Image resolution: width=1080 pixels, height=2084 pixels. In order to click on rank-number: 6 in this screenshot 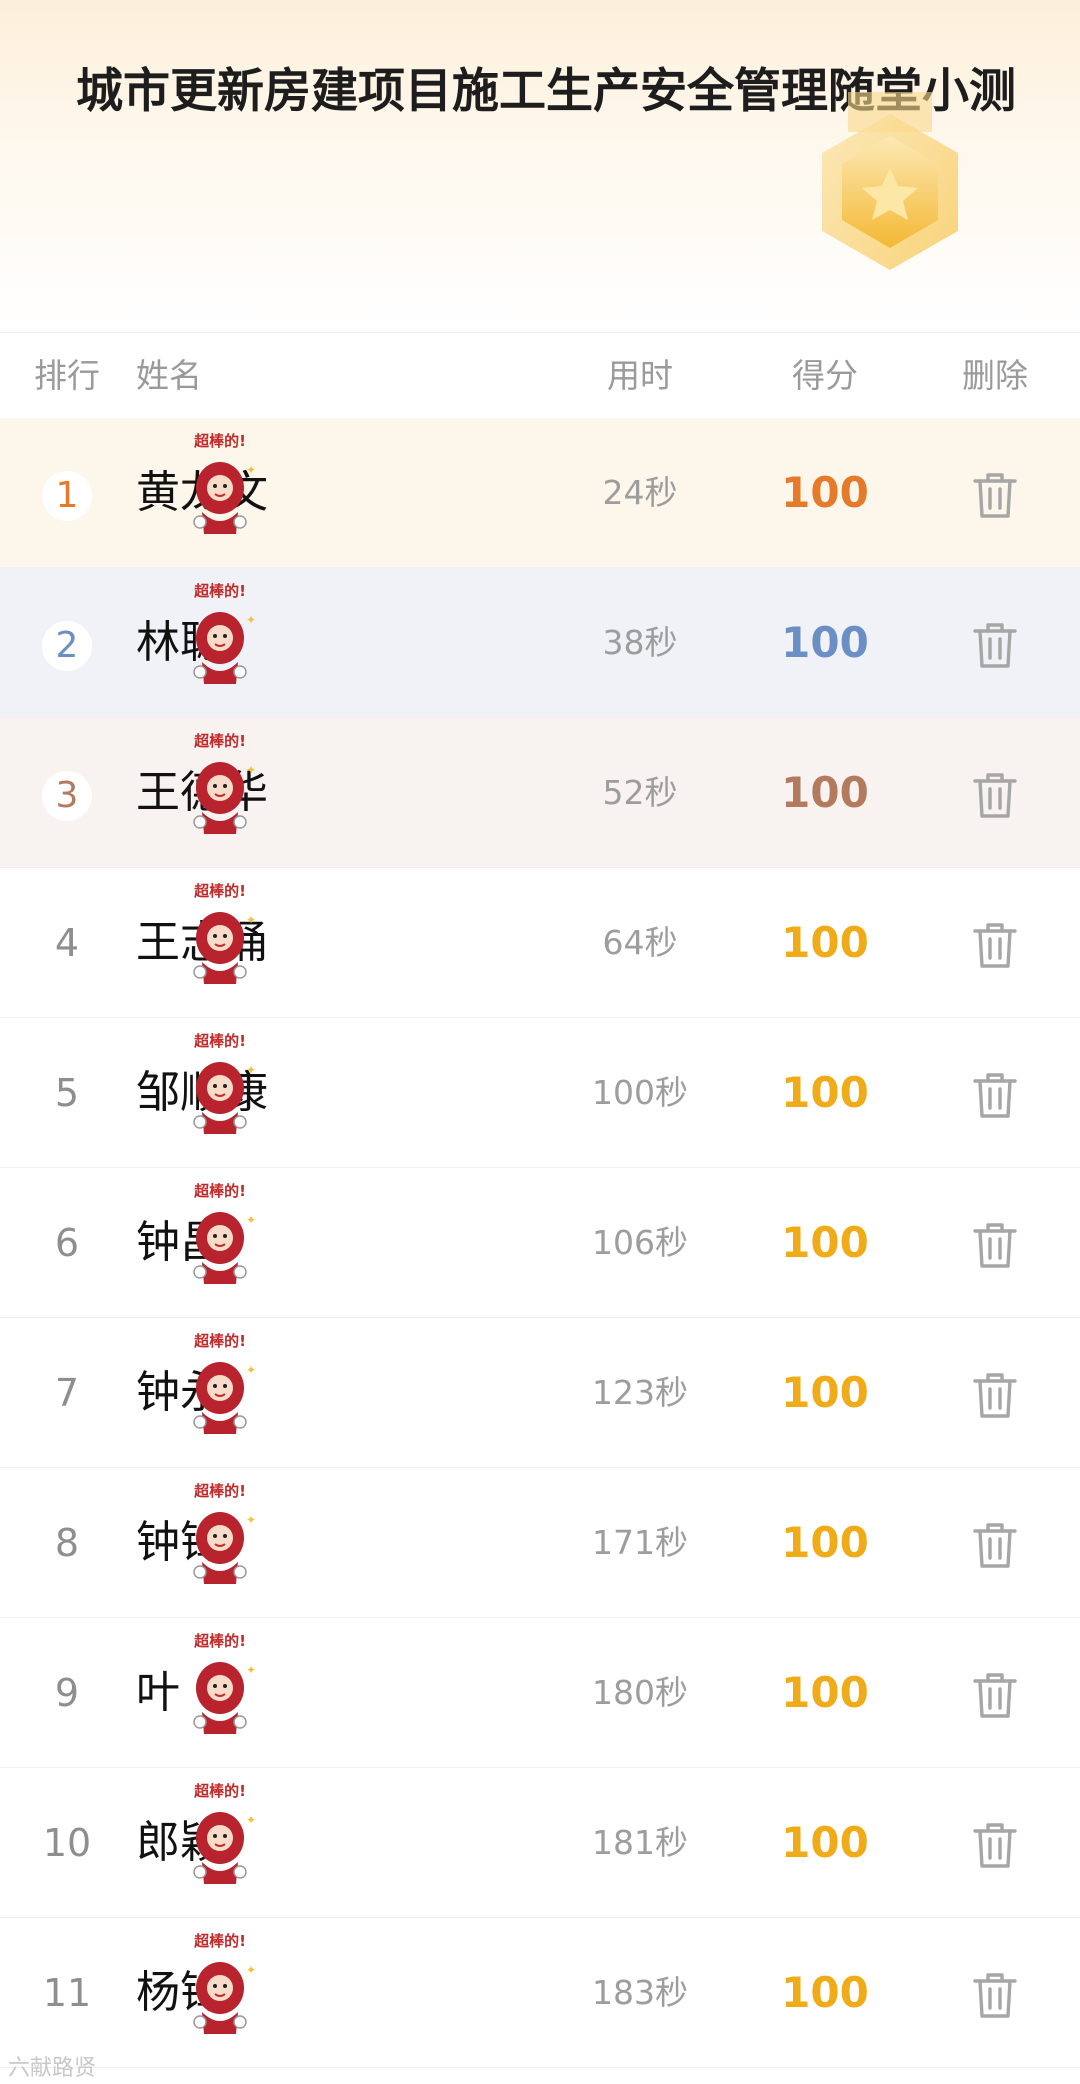, I will do `click(67, 1243)`.